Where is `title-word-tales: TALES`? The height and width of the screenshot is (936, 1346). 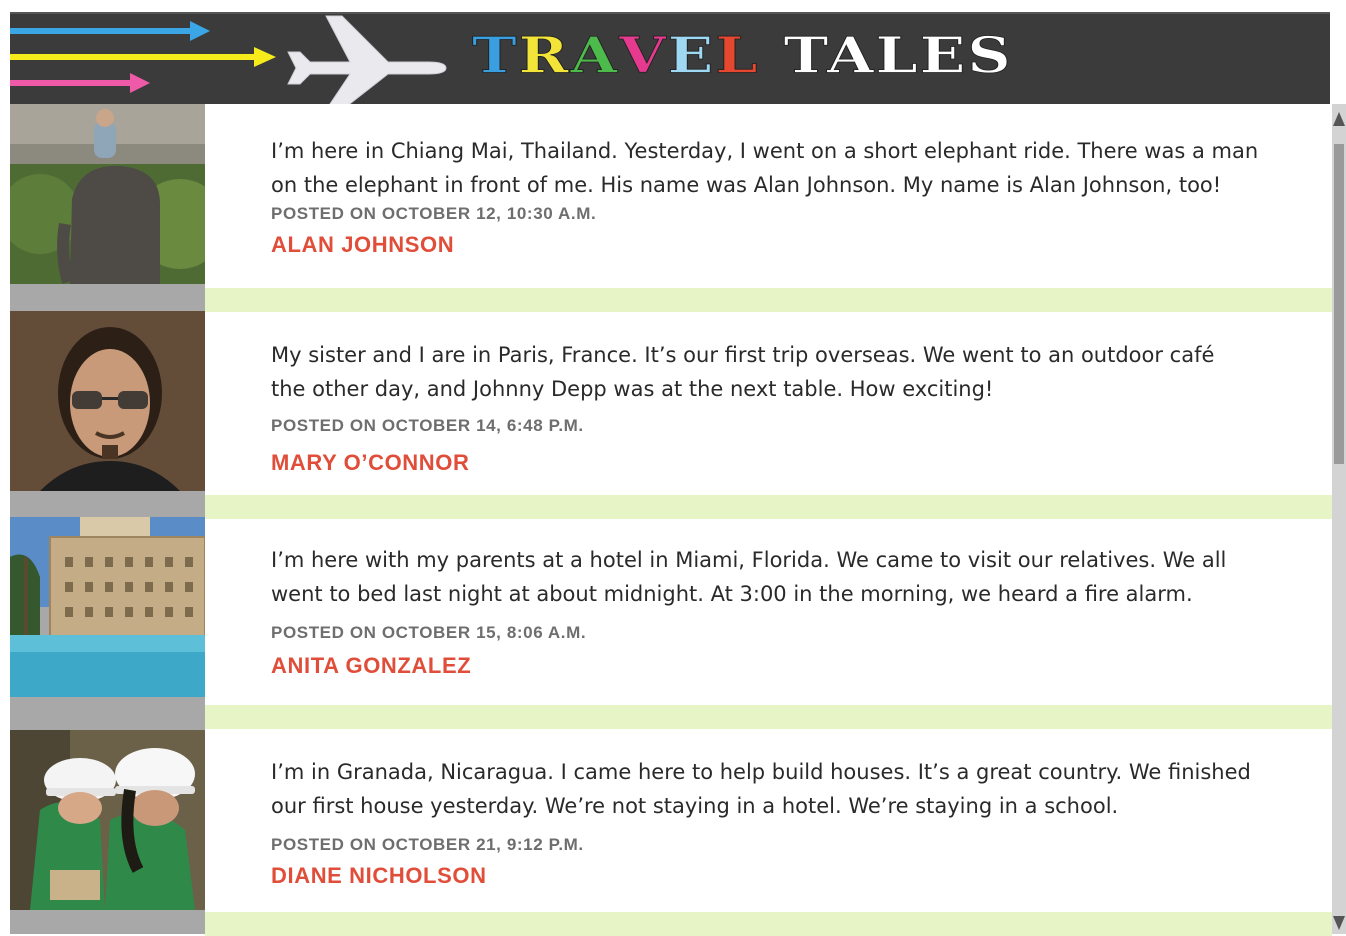 title-word-tales: TALES is located at coordinates (898, 56).